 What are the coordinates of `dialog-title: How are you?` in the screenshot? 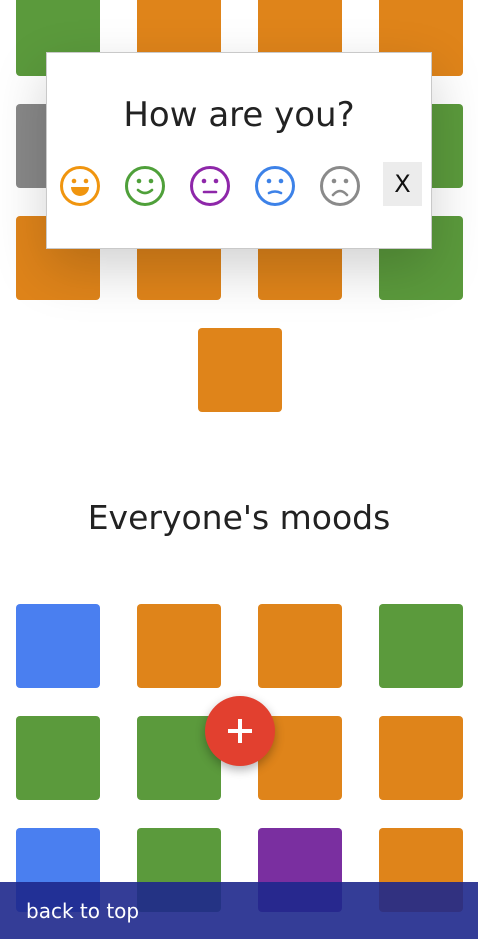 It's located at (239, 115).